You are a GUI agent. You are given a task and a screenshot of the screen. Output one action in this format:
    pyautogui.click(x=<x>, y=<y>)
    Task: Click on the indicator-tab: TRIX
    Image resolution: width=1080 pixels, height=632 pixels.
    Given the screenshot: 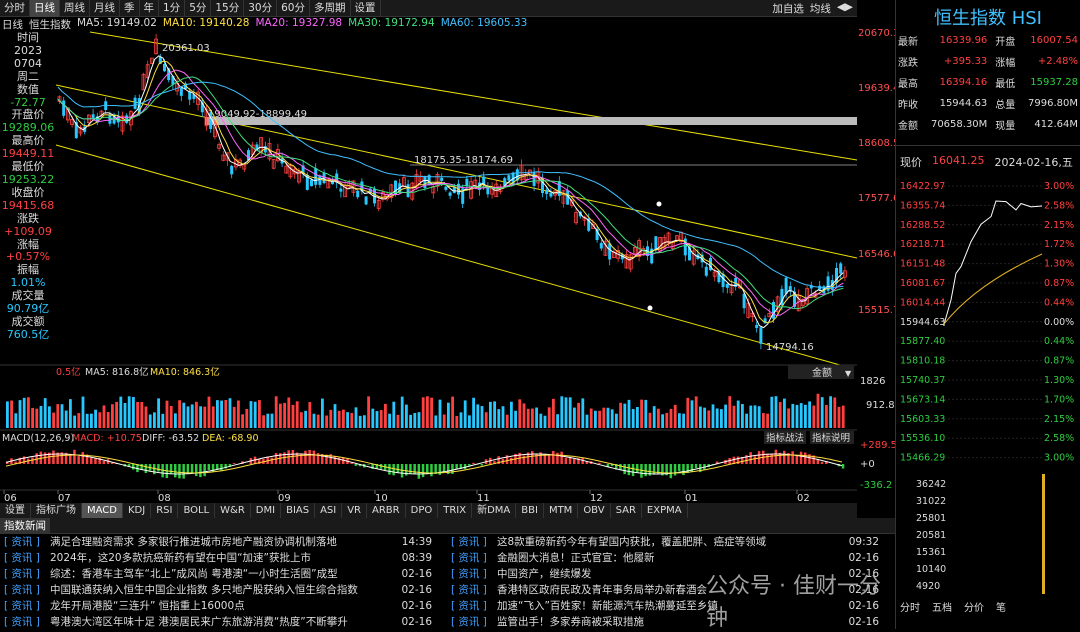 What is the action you would take?
    pyautogui.click(x=455, y=510)
    